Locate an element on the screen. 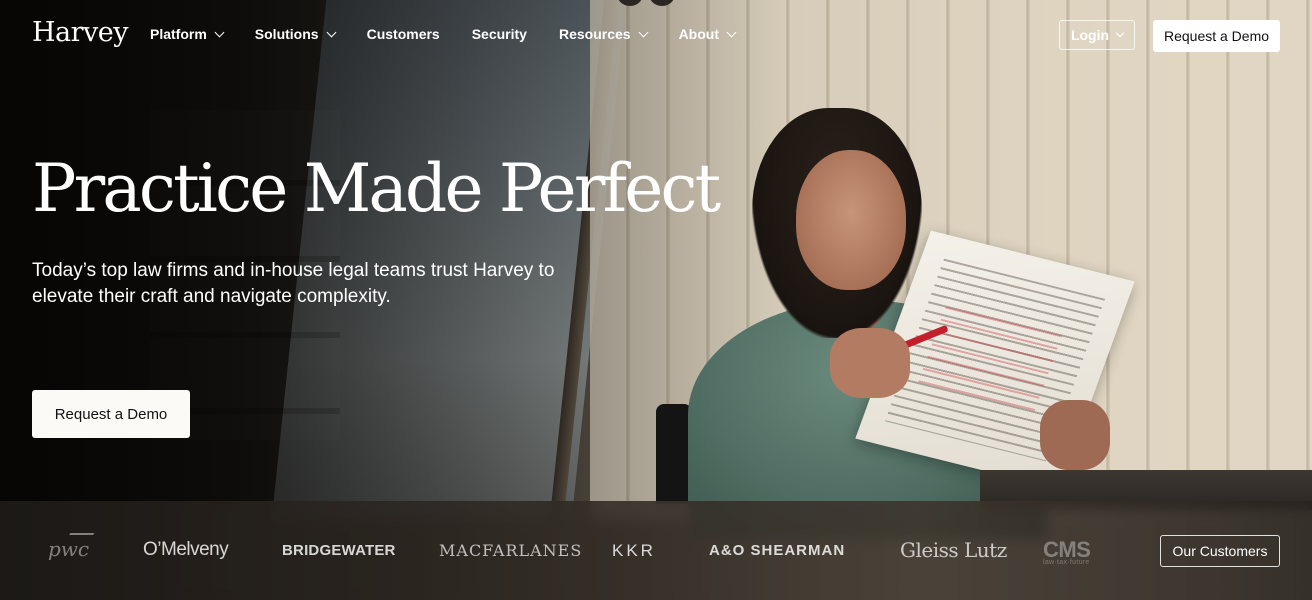  nav-item-solutions: Solutions is located at coordinates (295, 34).